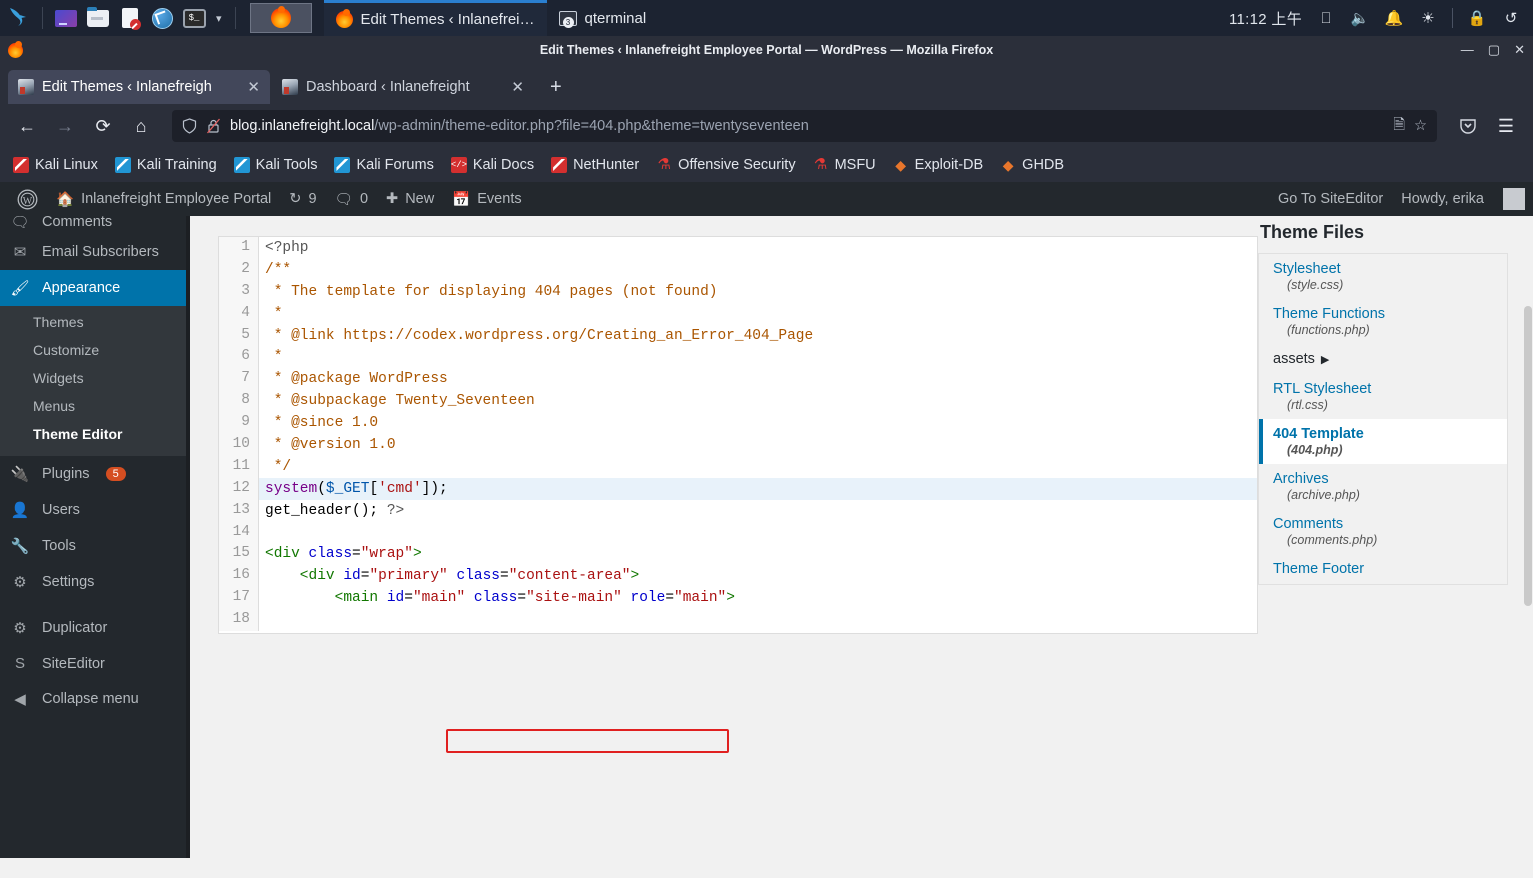  Describe the element at coordinates (1511, 18) in the screenshot. I see `logout-icon: ↺` at that location.